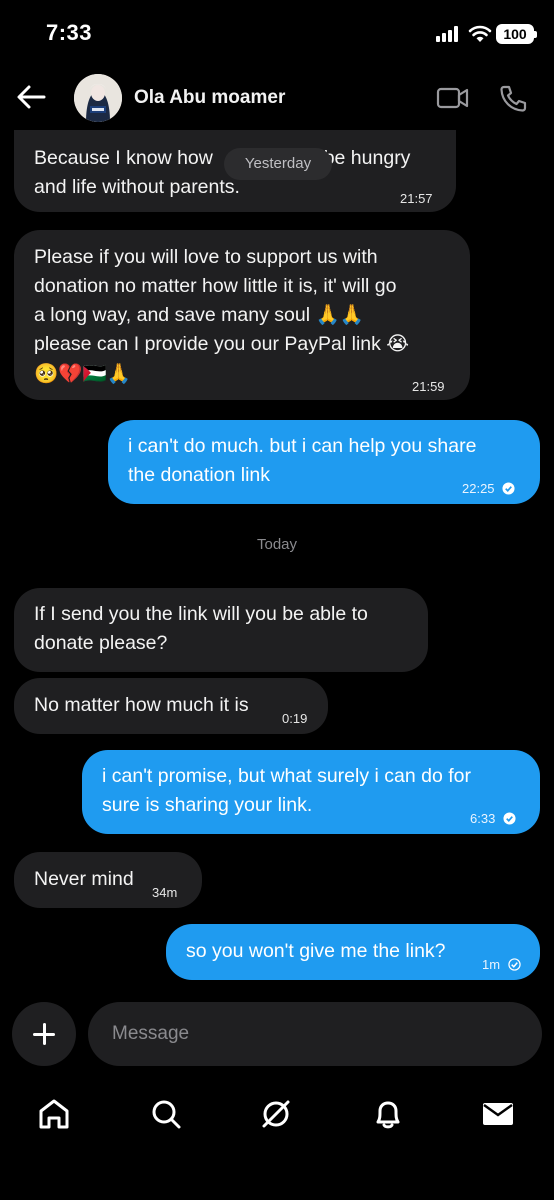  Describe the element at coordinates (498, 1114) in the screenshot. I see `mail-icon` at that location.